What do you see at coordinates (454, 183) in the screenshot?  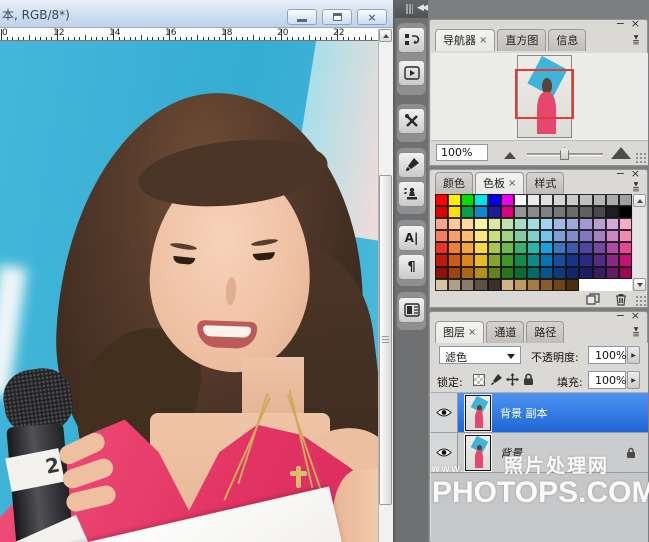 I see `panel-tab: 颜色` at bounding box center [454, 183].